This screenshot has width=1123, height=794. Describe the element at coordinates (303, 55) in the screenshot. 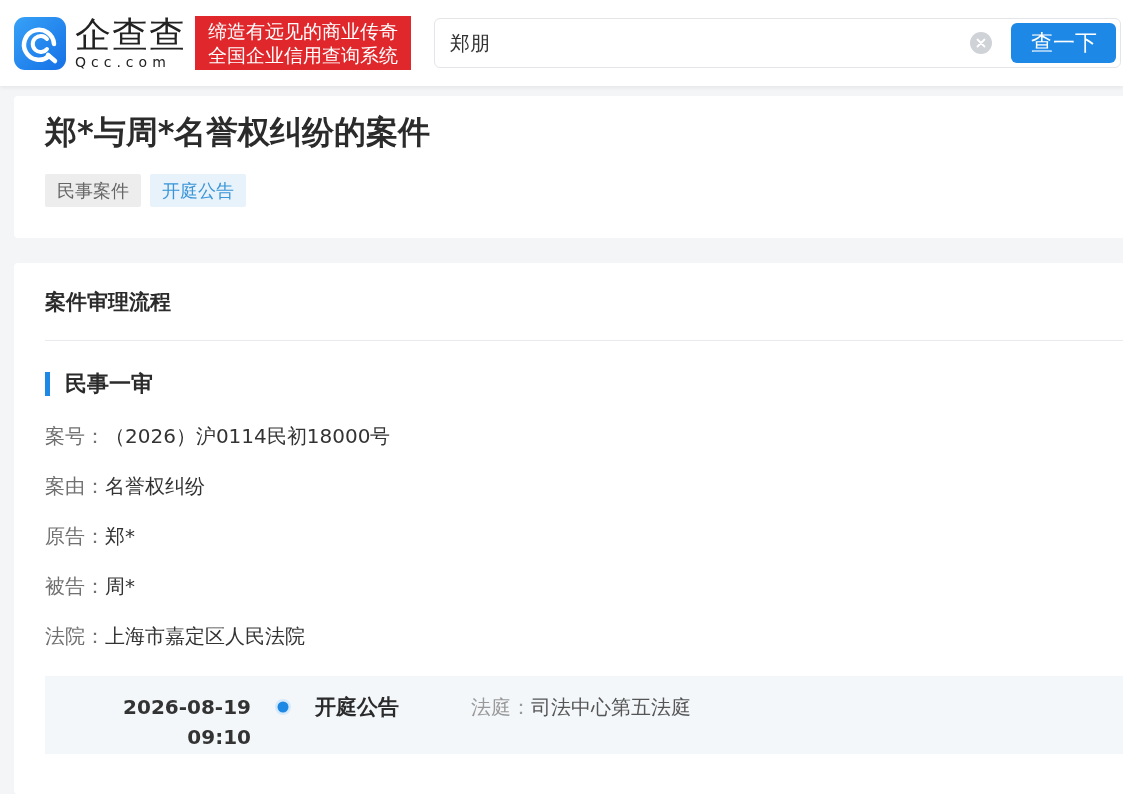

I see `slogan-text: 全国企业信用查询系统` at that location.